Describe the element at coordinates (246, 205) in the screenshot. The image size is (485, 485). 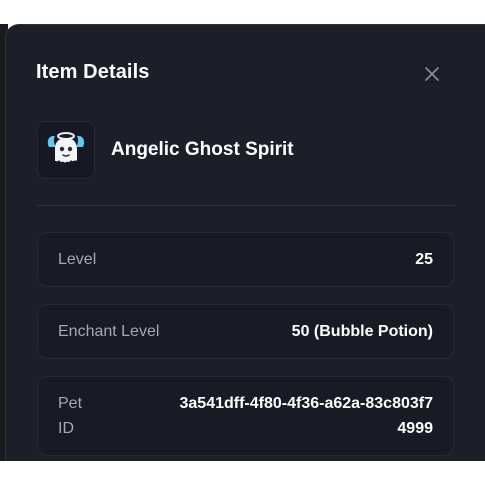
I see `divider` at that location.